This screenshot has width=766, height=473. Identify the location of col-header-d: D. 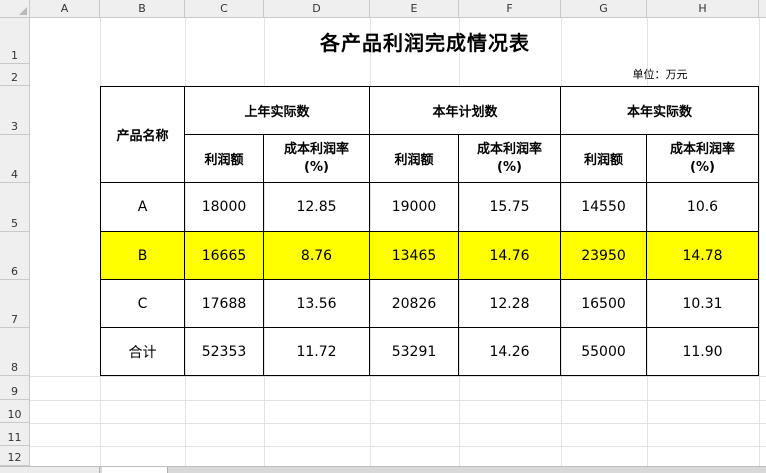
(317, 9).